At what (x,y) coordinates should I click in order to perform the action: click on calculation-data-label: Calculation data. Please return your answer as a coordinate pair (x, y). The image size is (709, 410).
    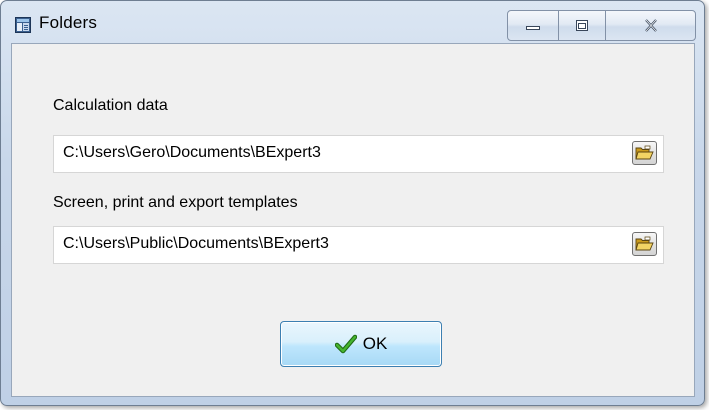
    Looking at the image, I should click on (110, 105).